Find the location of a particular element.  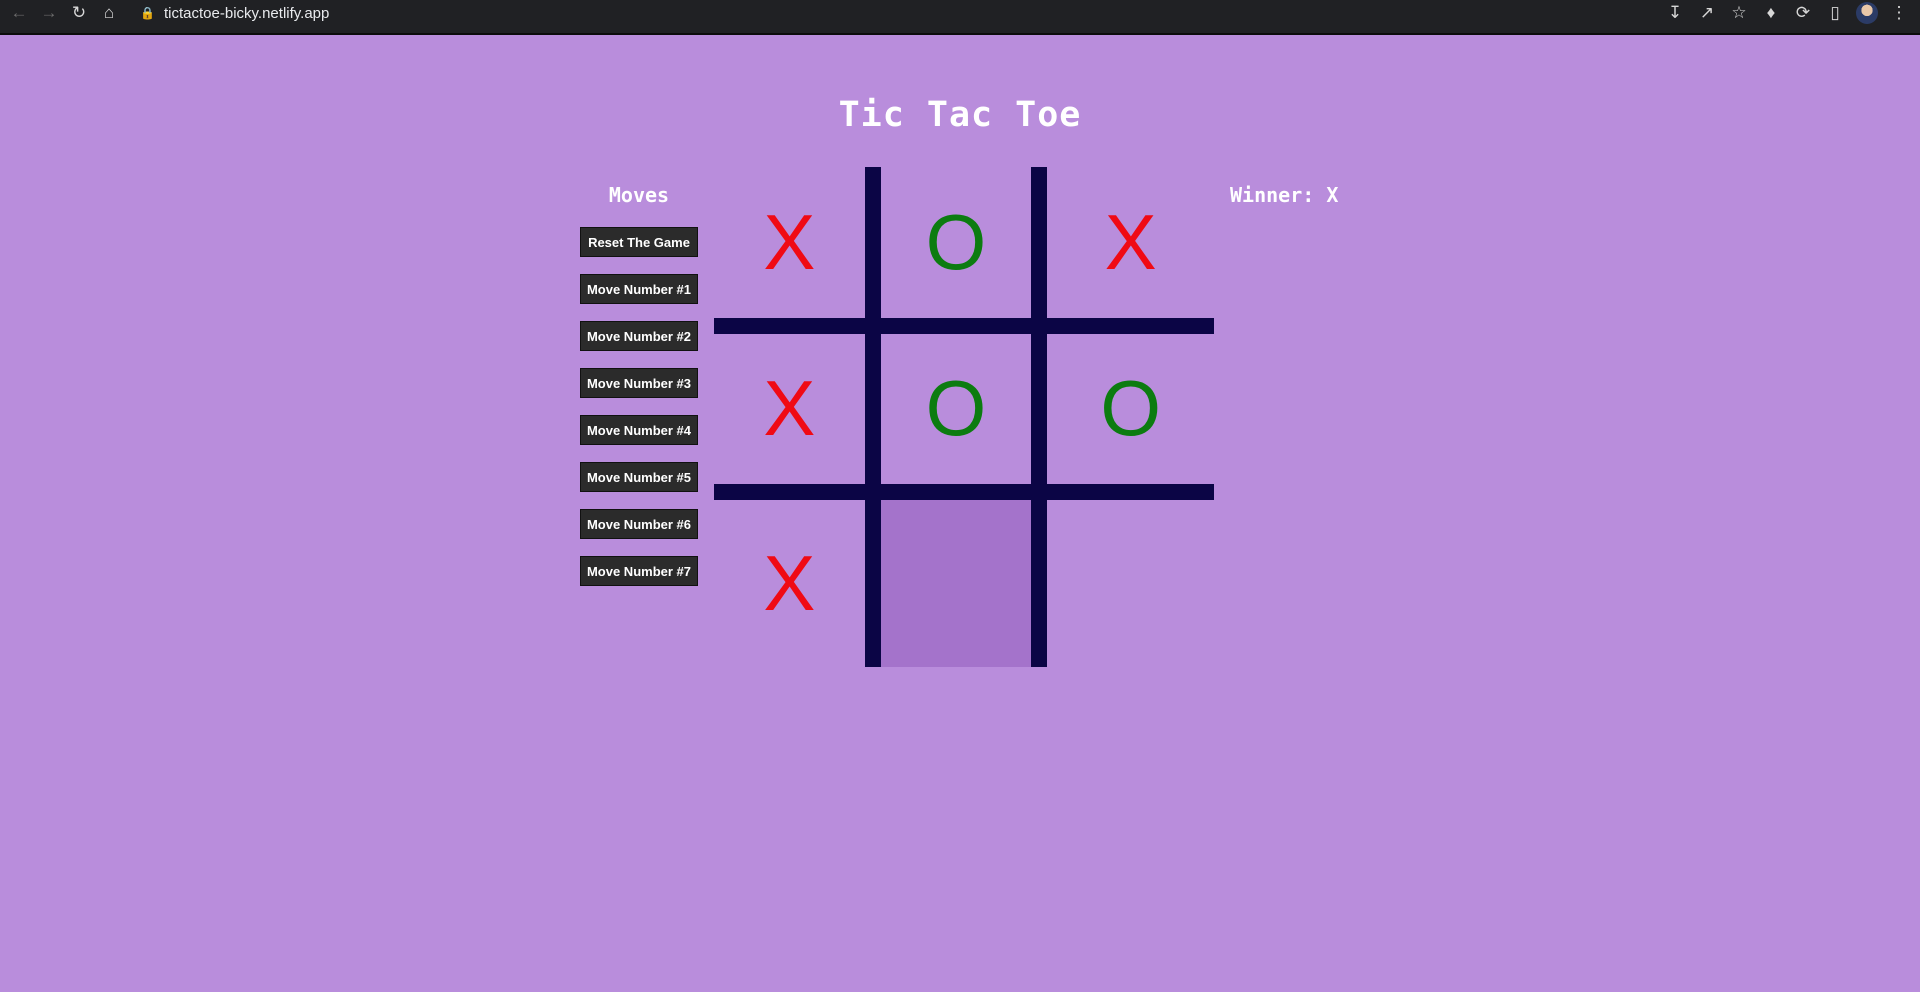

winner-status: Winner: X is located at coordinates (1284, 195).